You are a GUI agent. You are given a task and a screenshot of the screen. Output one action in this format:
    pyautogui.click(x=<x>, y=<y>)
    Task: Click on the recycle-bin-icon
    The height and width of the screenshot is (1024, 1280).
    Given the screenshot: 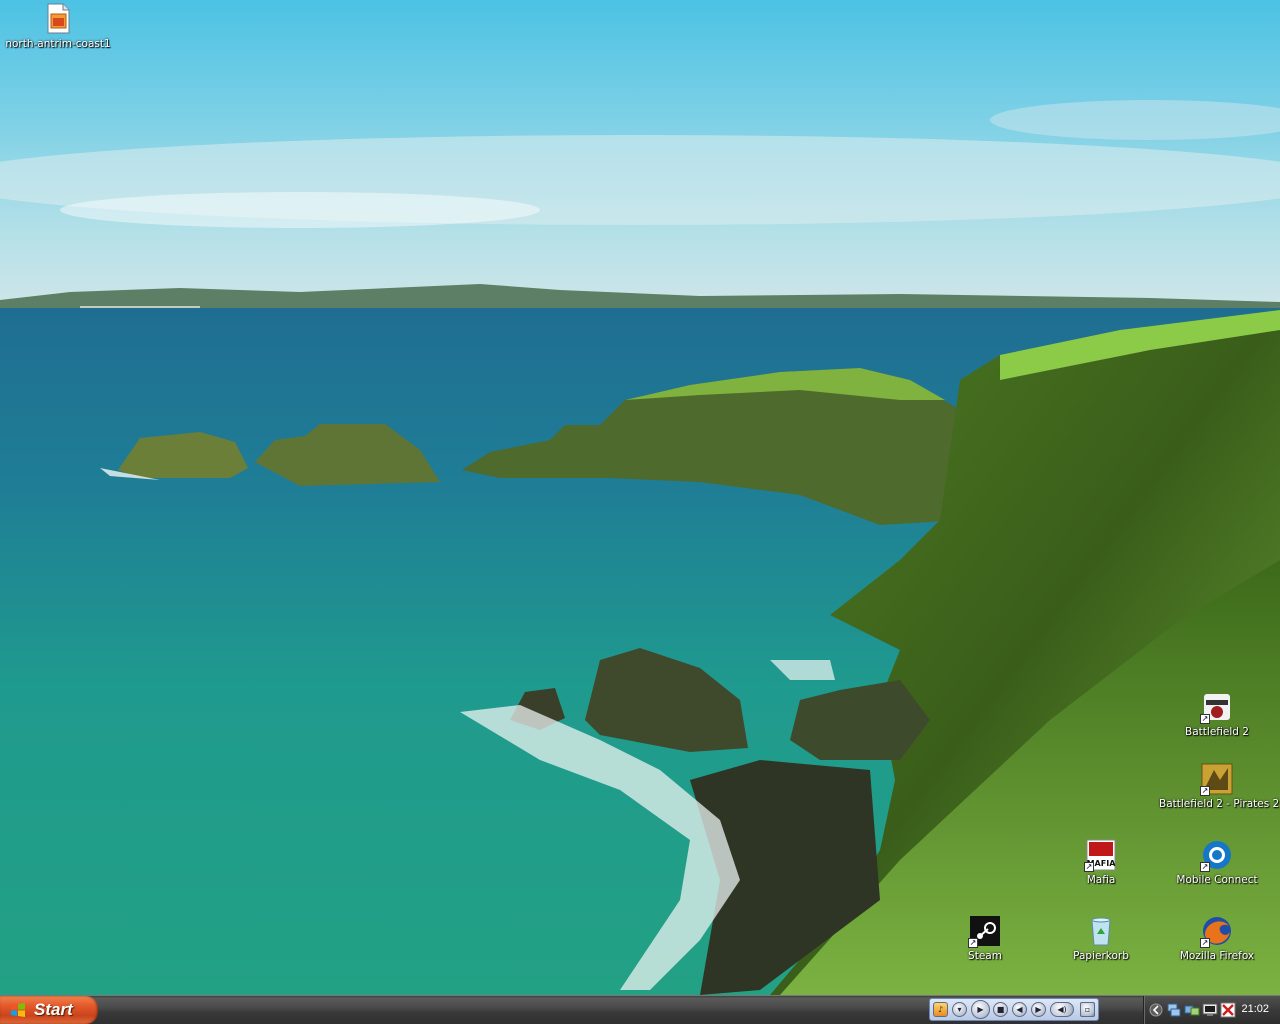 What is the action you would take?
    pyautogui.click(x=1101, y=931)
    